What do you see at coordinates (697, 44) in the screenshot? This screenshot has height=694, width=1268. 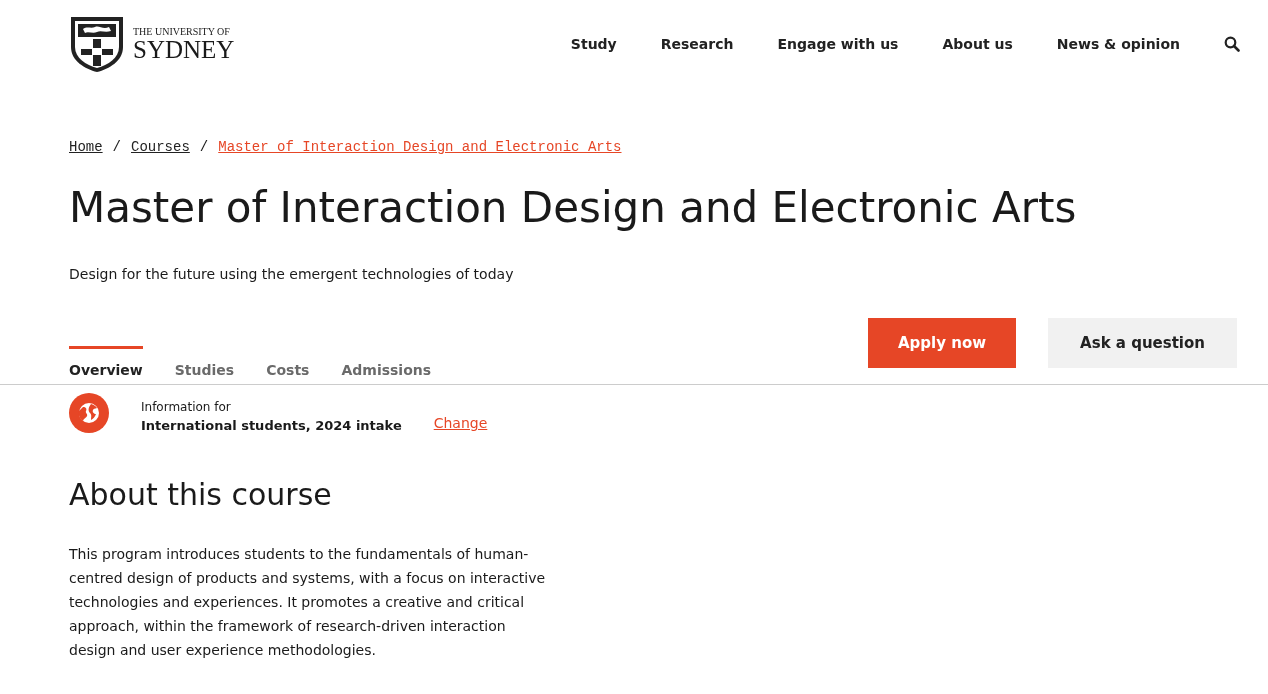 I see `nav-link: Research` at bounding box center [697, 44].